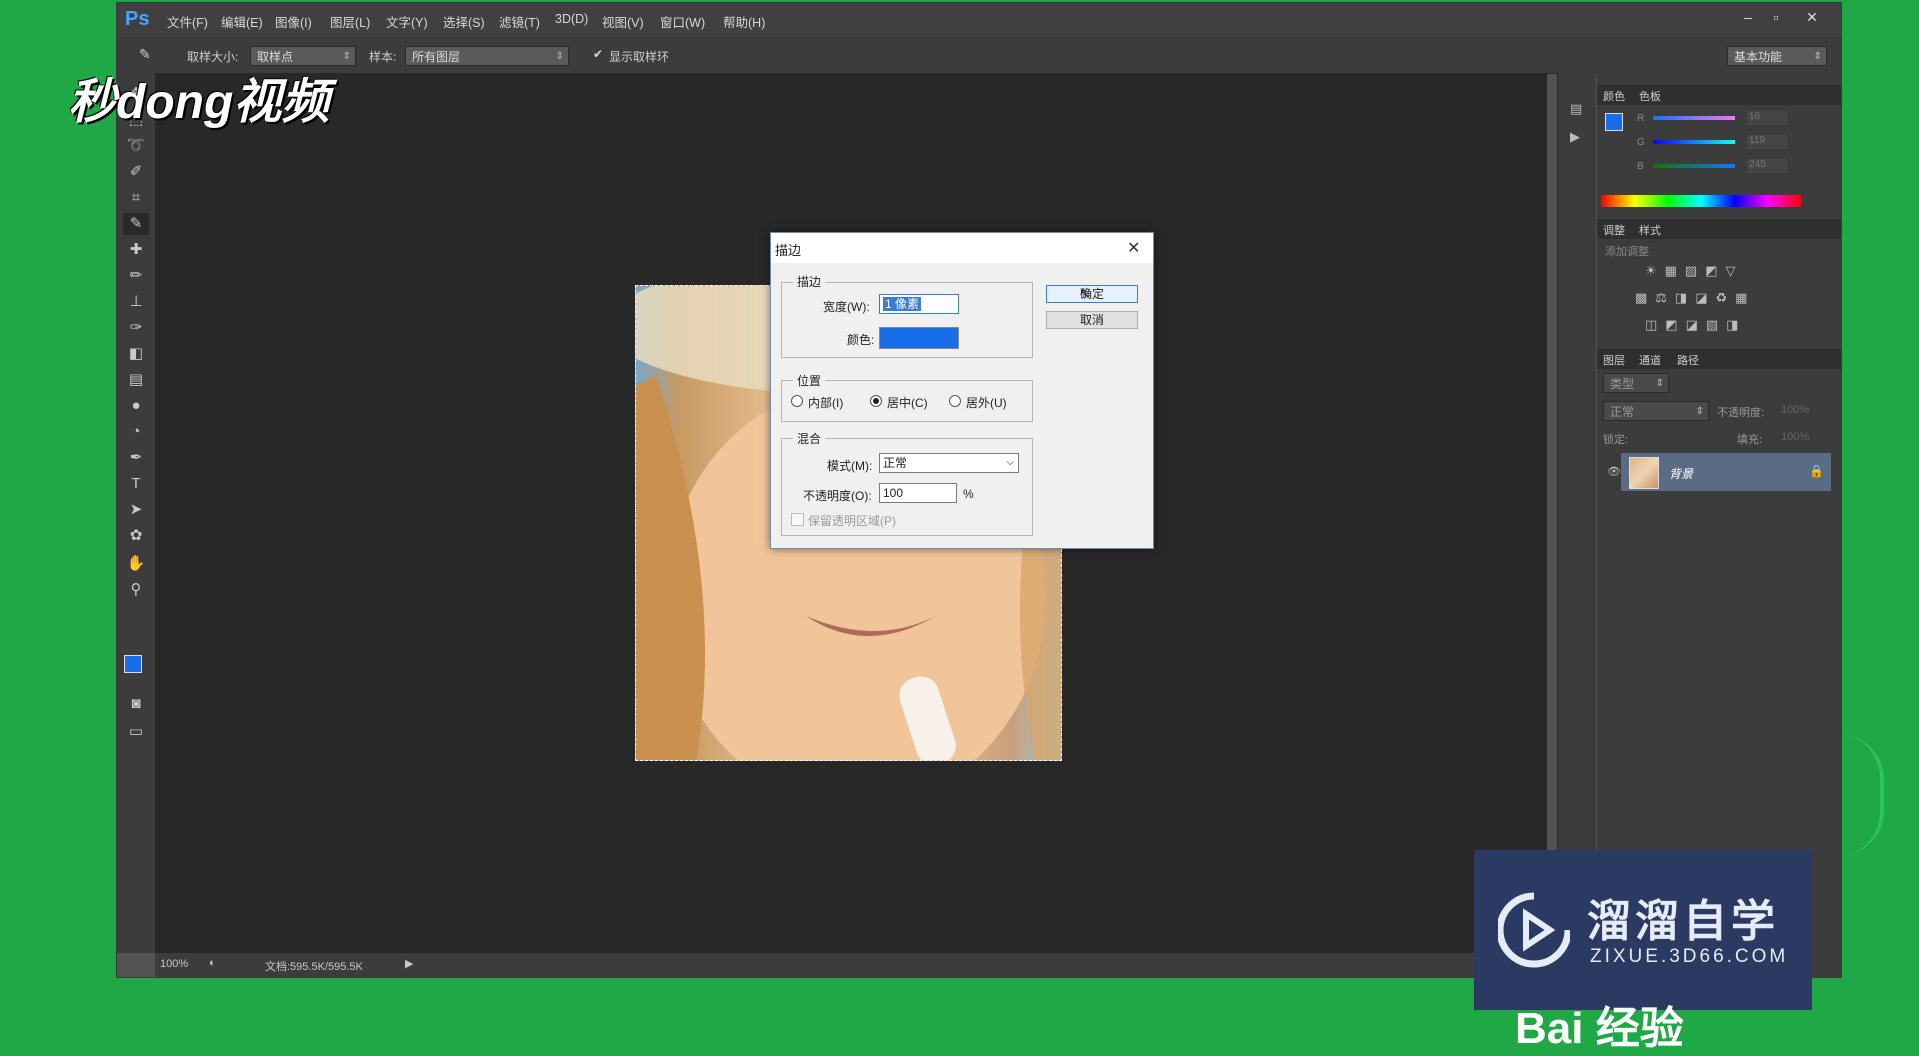  What do you see at coordinates (1614, 230) in the screenshot?
I see `tab-adjustments: 调整` at bounding box center [1614, 230].